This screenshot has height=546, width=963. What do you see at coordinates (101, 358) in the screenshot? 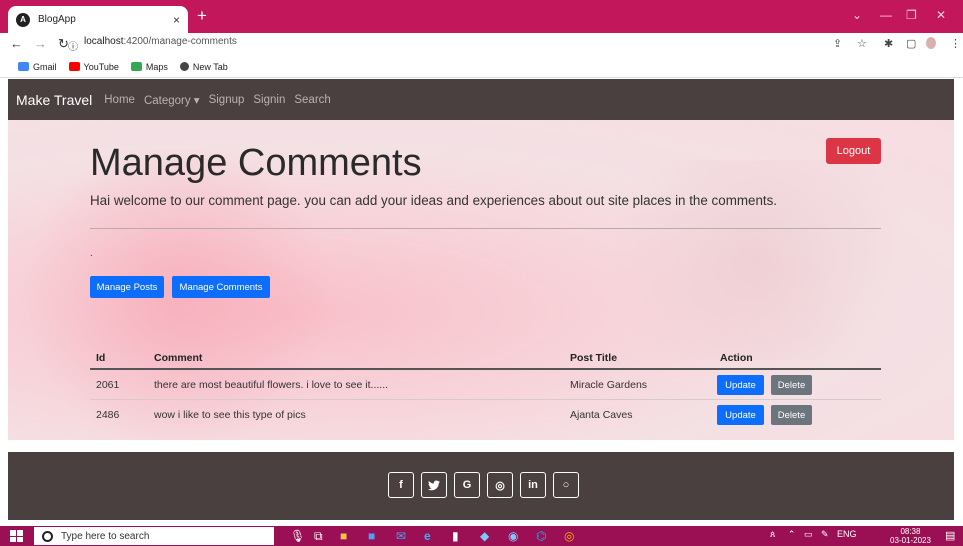
I see `header-id: Id` at bounding box center [101, 358].